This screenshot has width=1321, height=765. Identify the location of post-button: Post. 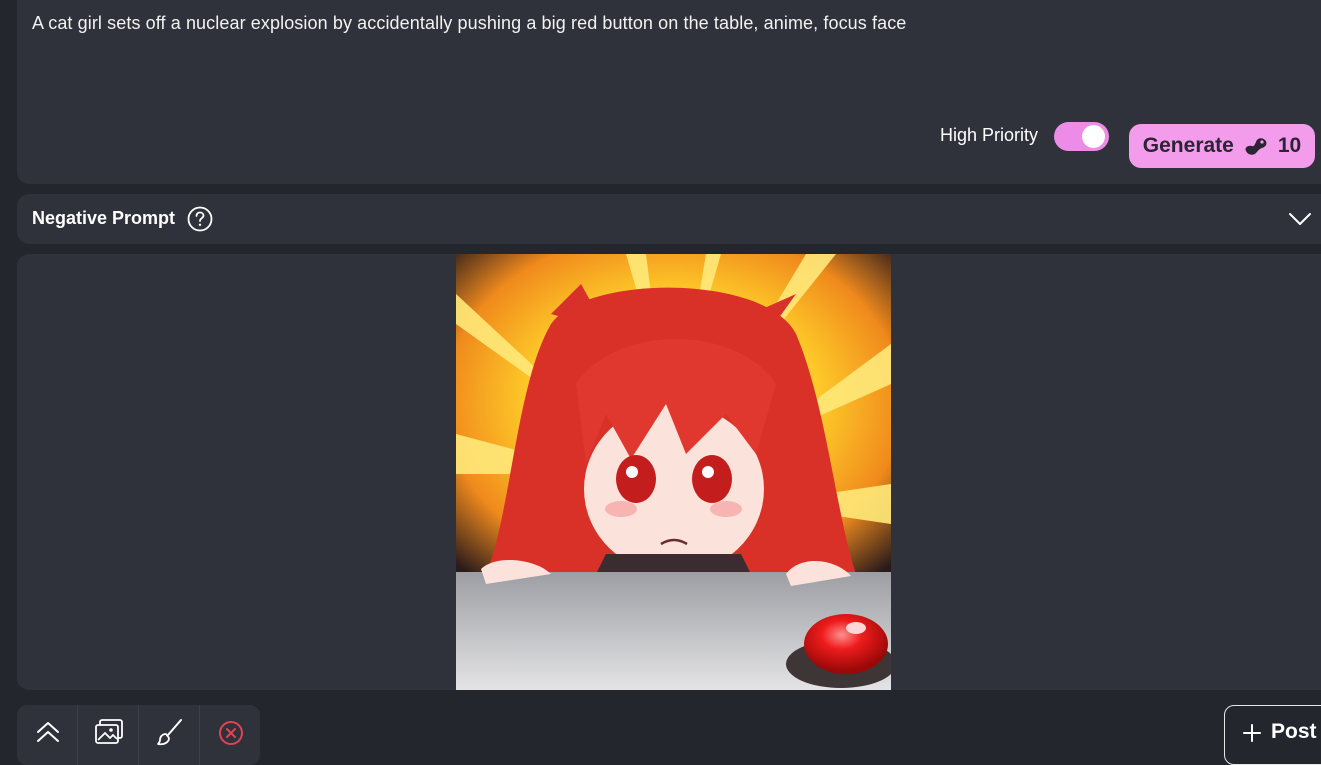
(1272, 735).